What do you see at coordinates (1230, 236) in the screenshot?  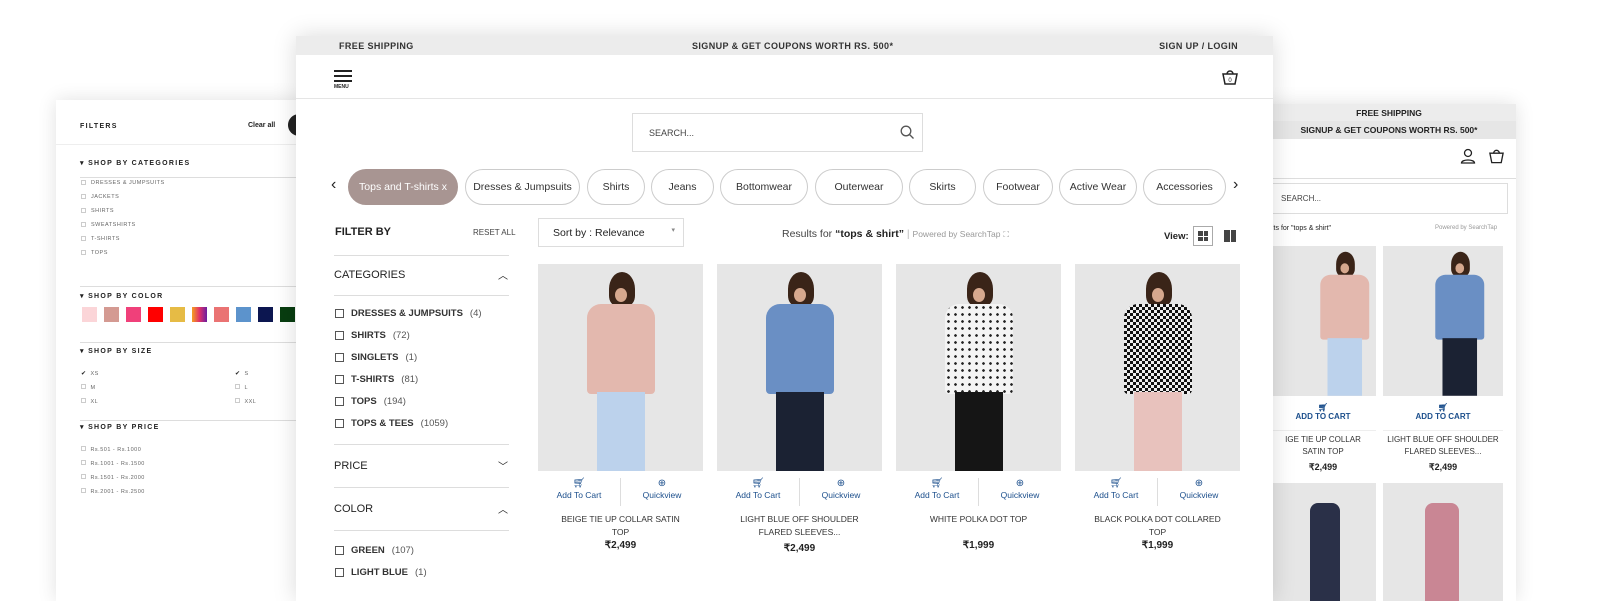 I see `grid-view-2-icon` at bounding box center [1230, 236].